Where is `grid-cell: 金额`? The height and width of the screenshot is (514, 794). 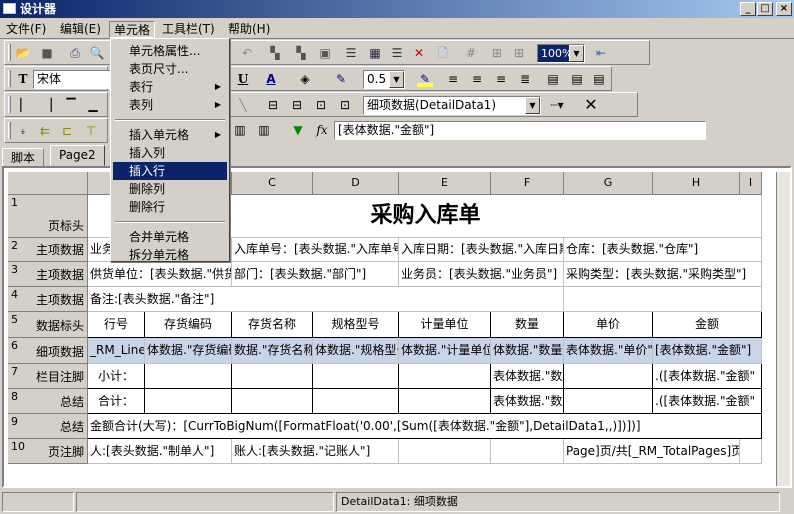
grid-cell: 金额 is located at coordinates (707, 325).